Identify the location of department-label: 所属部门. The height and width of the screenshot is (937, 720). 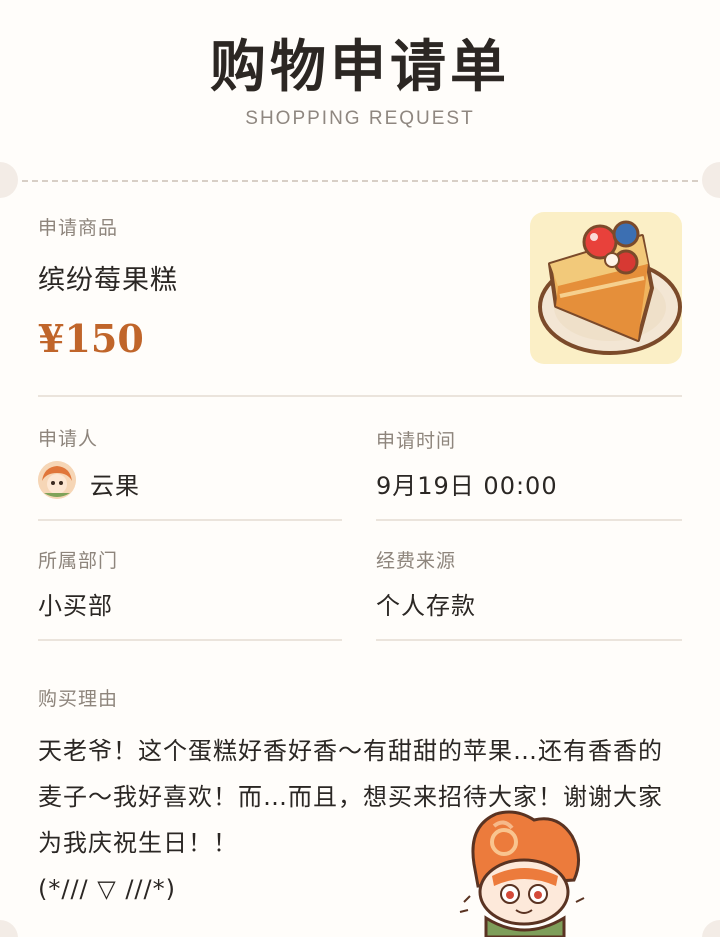
(78, 561).